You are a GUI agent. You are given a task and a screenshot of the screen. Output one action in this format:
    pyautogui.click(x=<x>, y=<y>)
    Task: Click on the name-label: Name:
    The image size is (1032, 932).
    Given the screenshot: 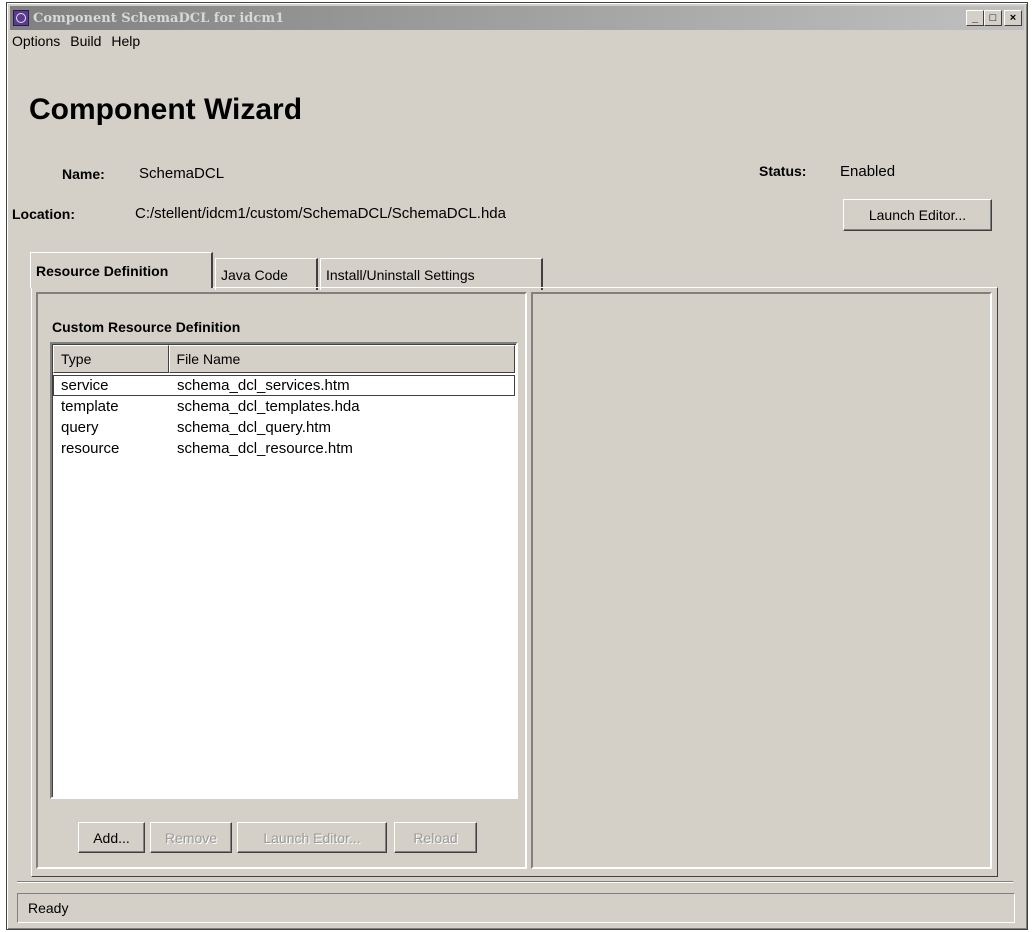 What is the action you would take?
    pyautogui.click(x=83, y=174)
    